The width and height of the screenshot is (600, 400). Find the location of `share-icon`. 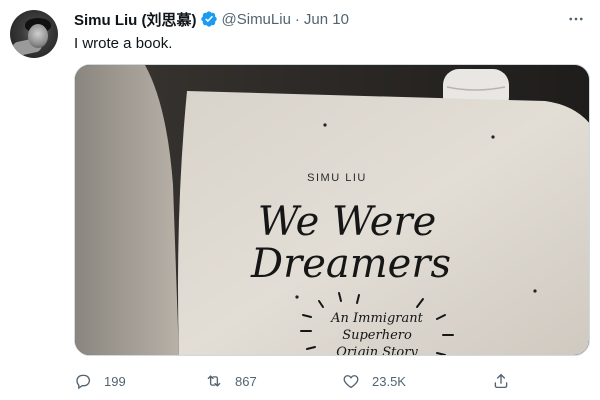

share-icon is located at coordinates (501, 381).